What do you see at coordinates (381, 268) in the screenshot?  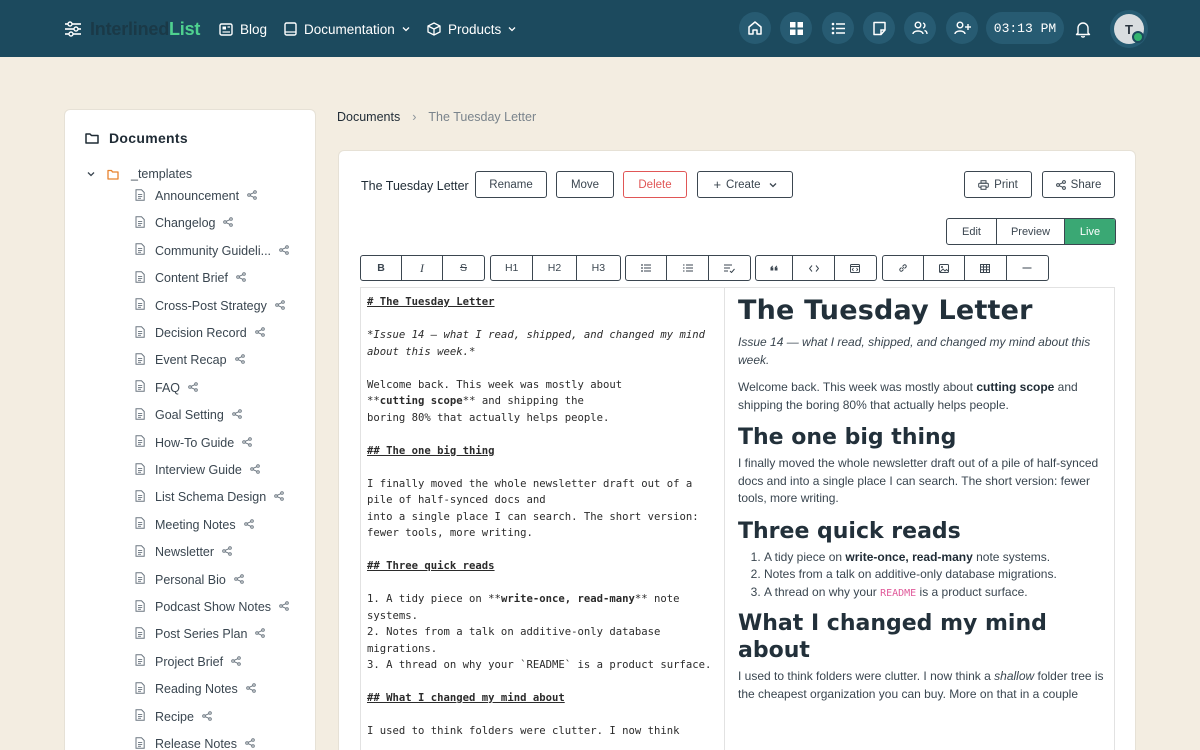 I see `bold-button: B` at bounding box center [381, 268].